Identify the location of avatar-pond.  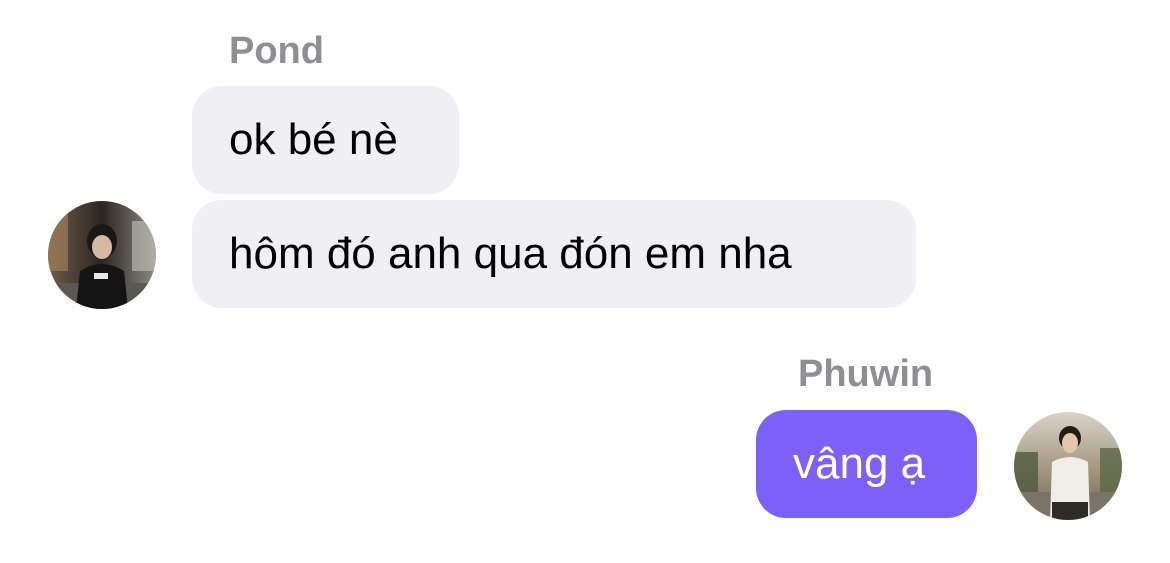
(102, 255).